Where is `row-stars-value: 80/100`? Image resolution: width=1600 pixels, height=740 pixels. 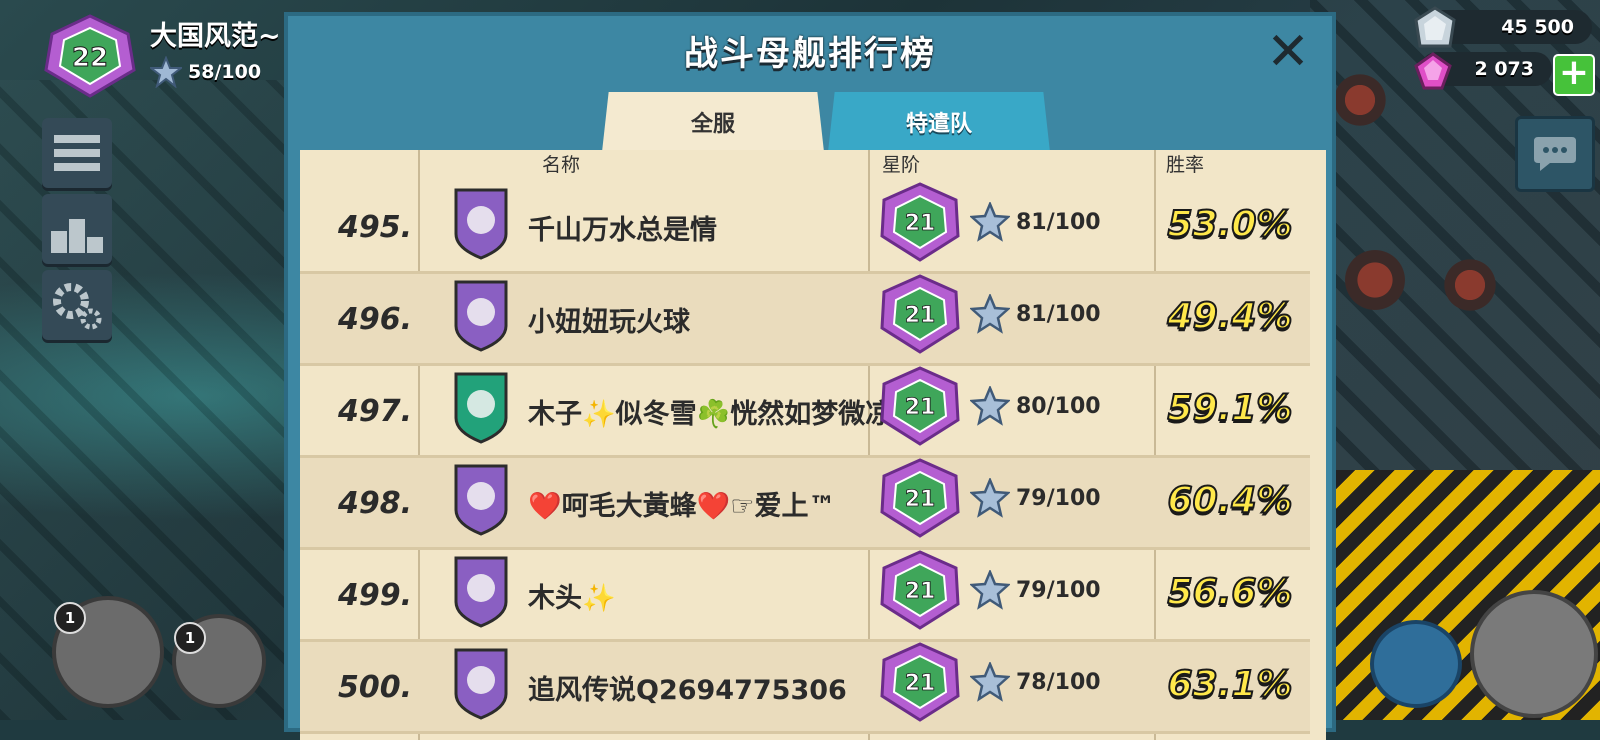
row-stars-value: 80/100 is located at coordinates (1058, 406).